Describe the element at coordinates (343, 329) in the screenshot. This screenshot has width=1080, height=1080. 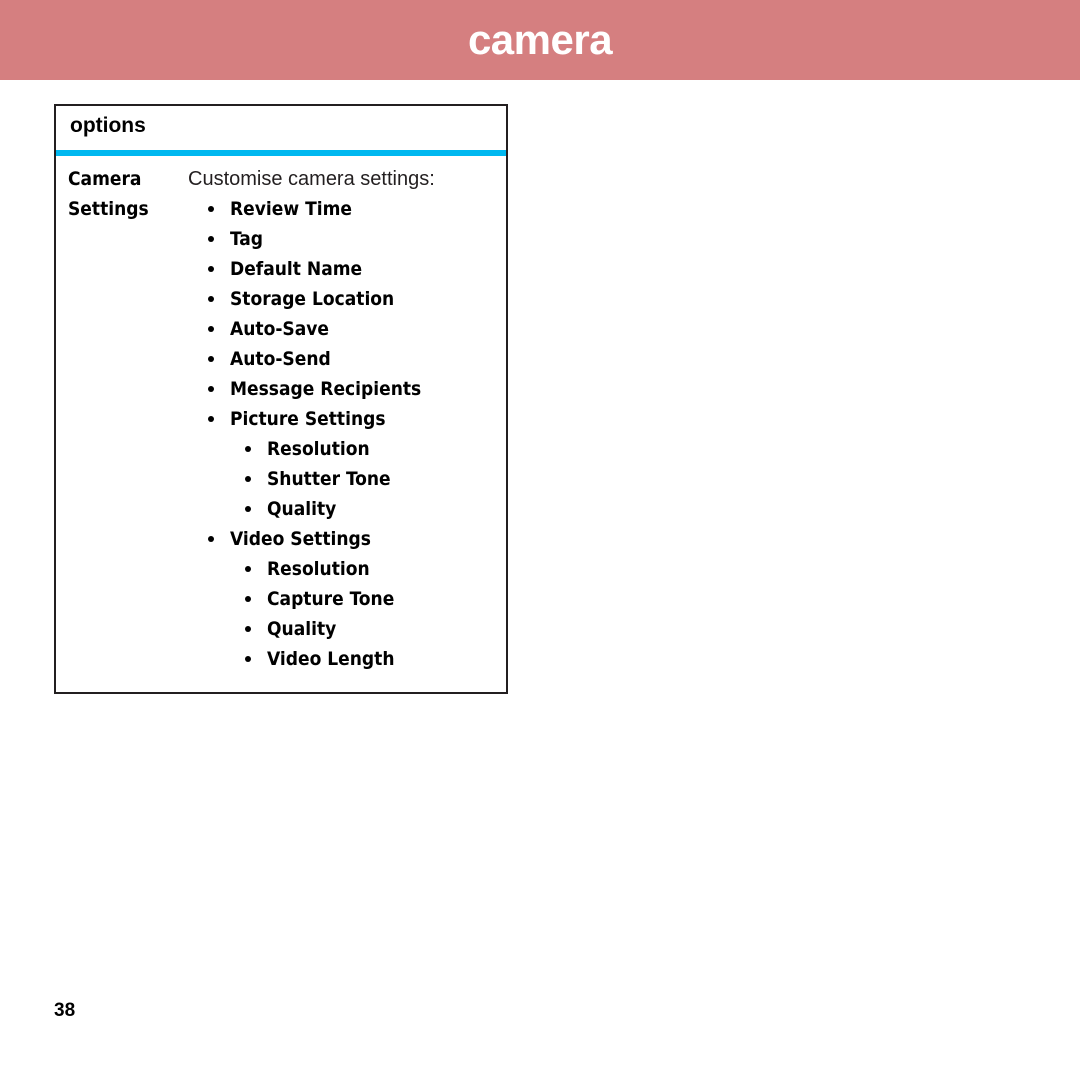
I see `settings-list-item: Auto-Save` at that location.